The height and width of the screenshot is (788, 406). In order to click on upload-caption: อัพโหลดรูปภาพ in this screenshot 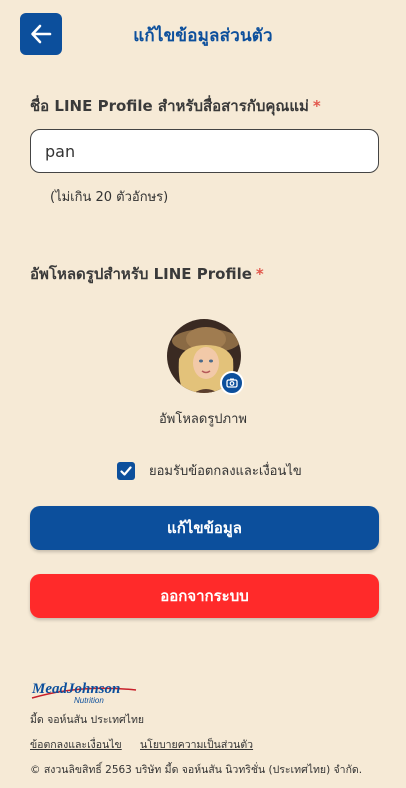, I will do `click(202, 419)`.